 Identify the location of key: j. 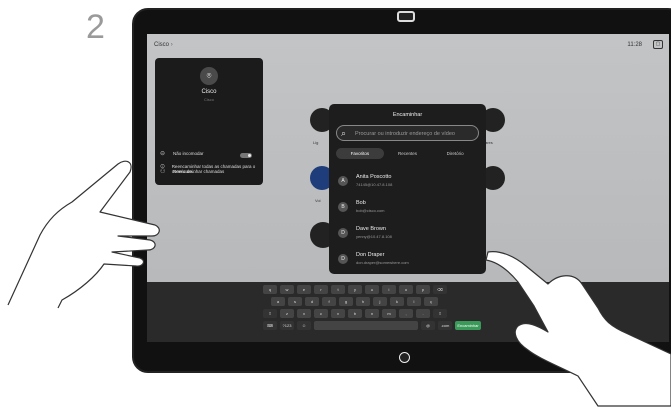
(380, 301).